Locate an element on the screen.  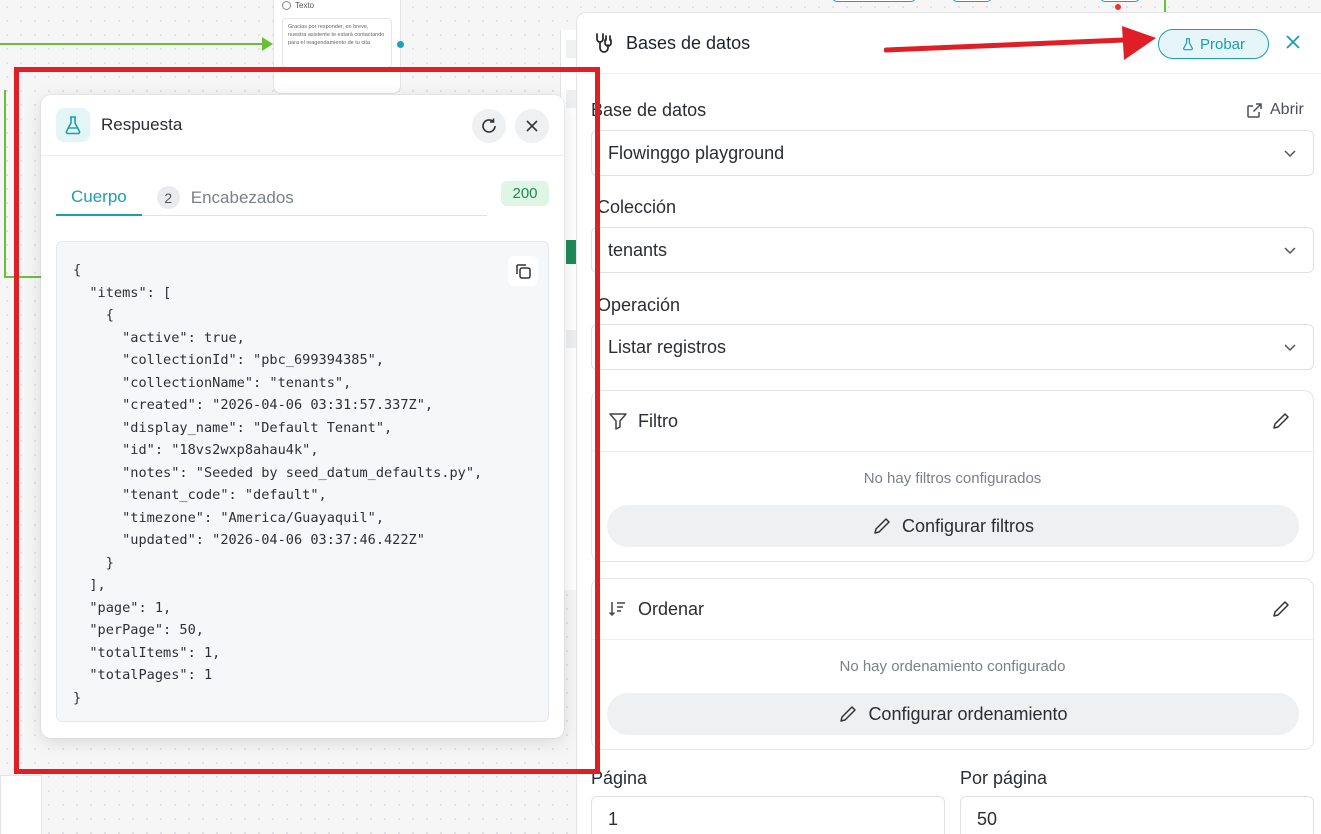
page-value: 1 is located at coordinates (613, 818).